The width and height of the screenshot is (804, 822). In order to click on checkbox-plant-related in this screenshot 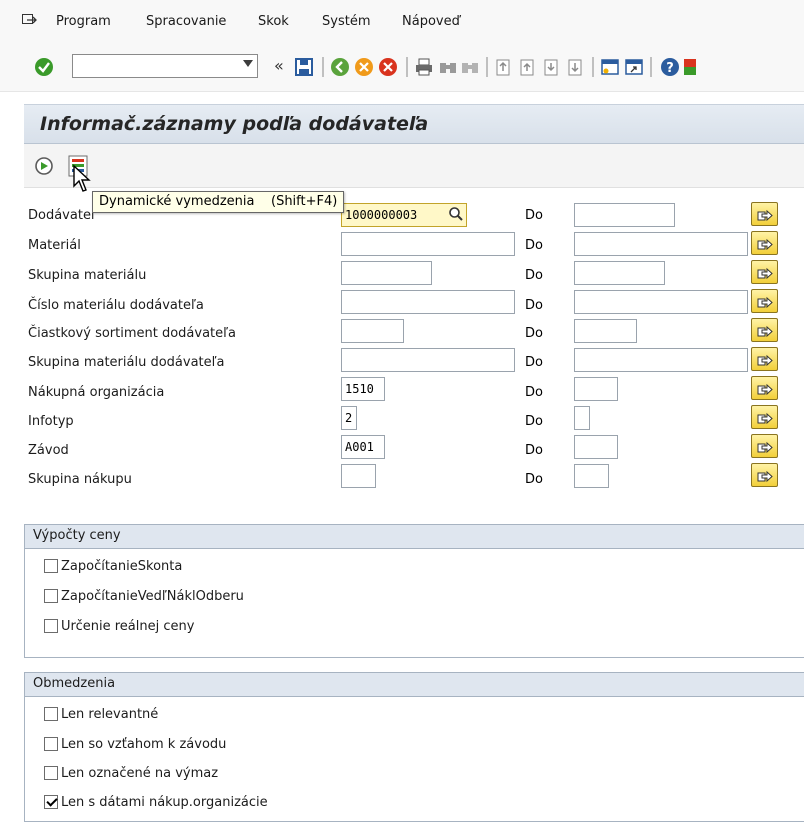, I will do `click(51, 744)`.